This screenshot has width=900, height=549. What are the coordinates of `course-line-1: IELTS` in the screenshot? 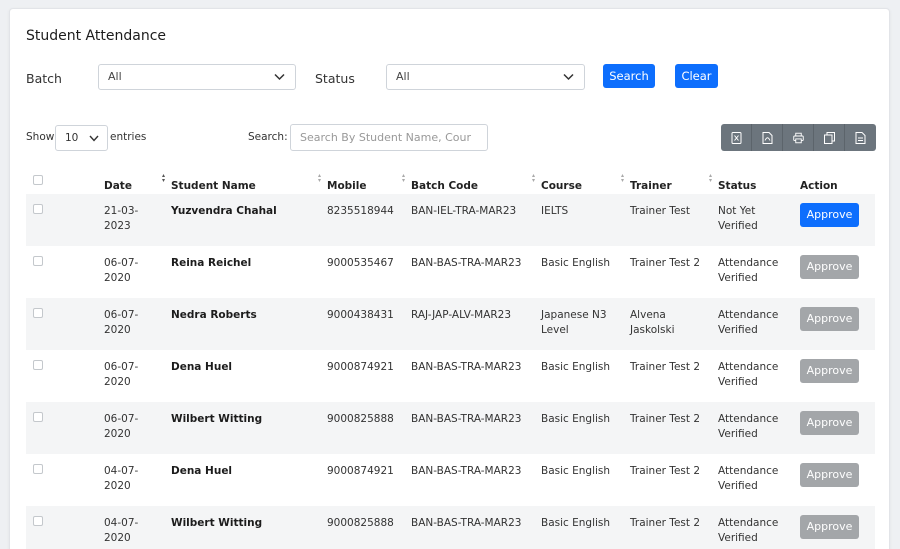 It's located at (555, 211).